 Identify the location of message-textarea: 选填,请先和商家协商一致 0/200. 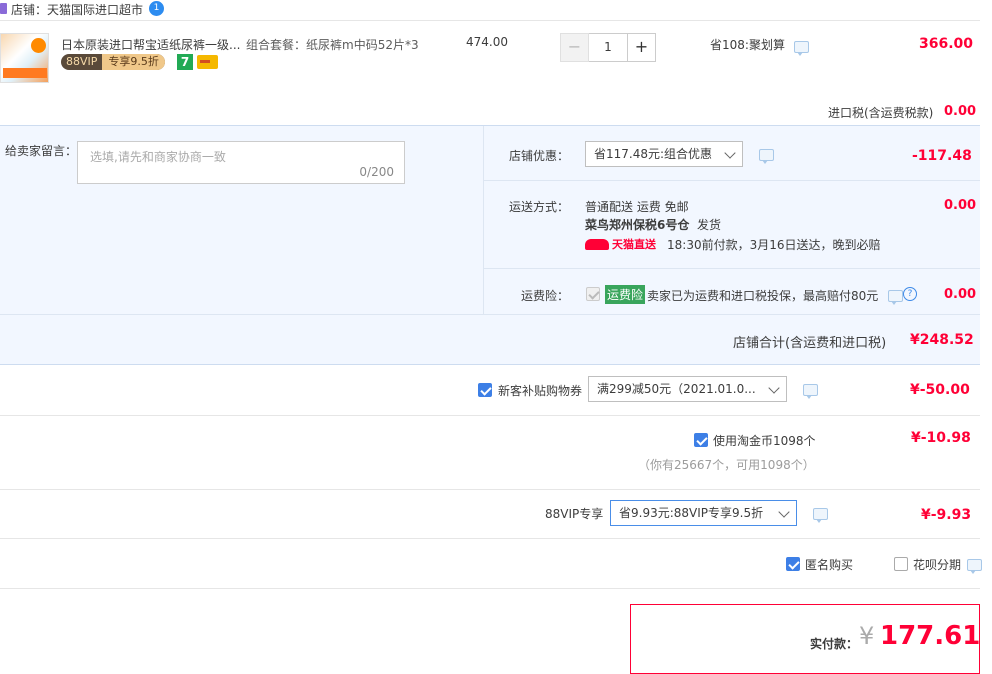
(241, 162).